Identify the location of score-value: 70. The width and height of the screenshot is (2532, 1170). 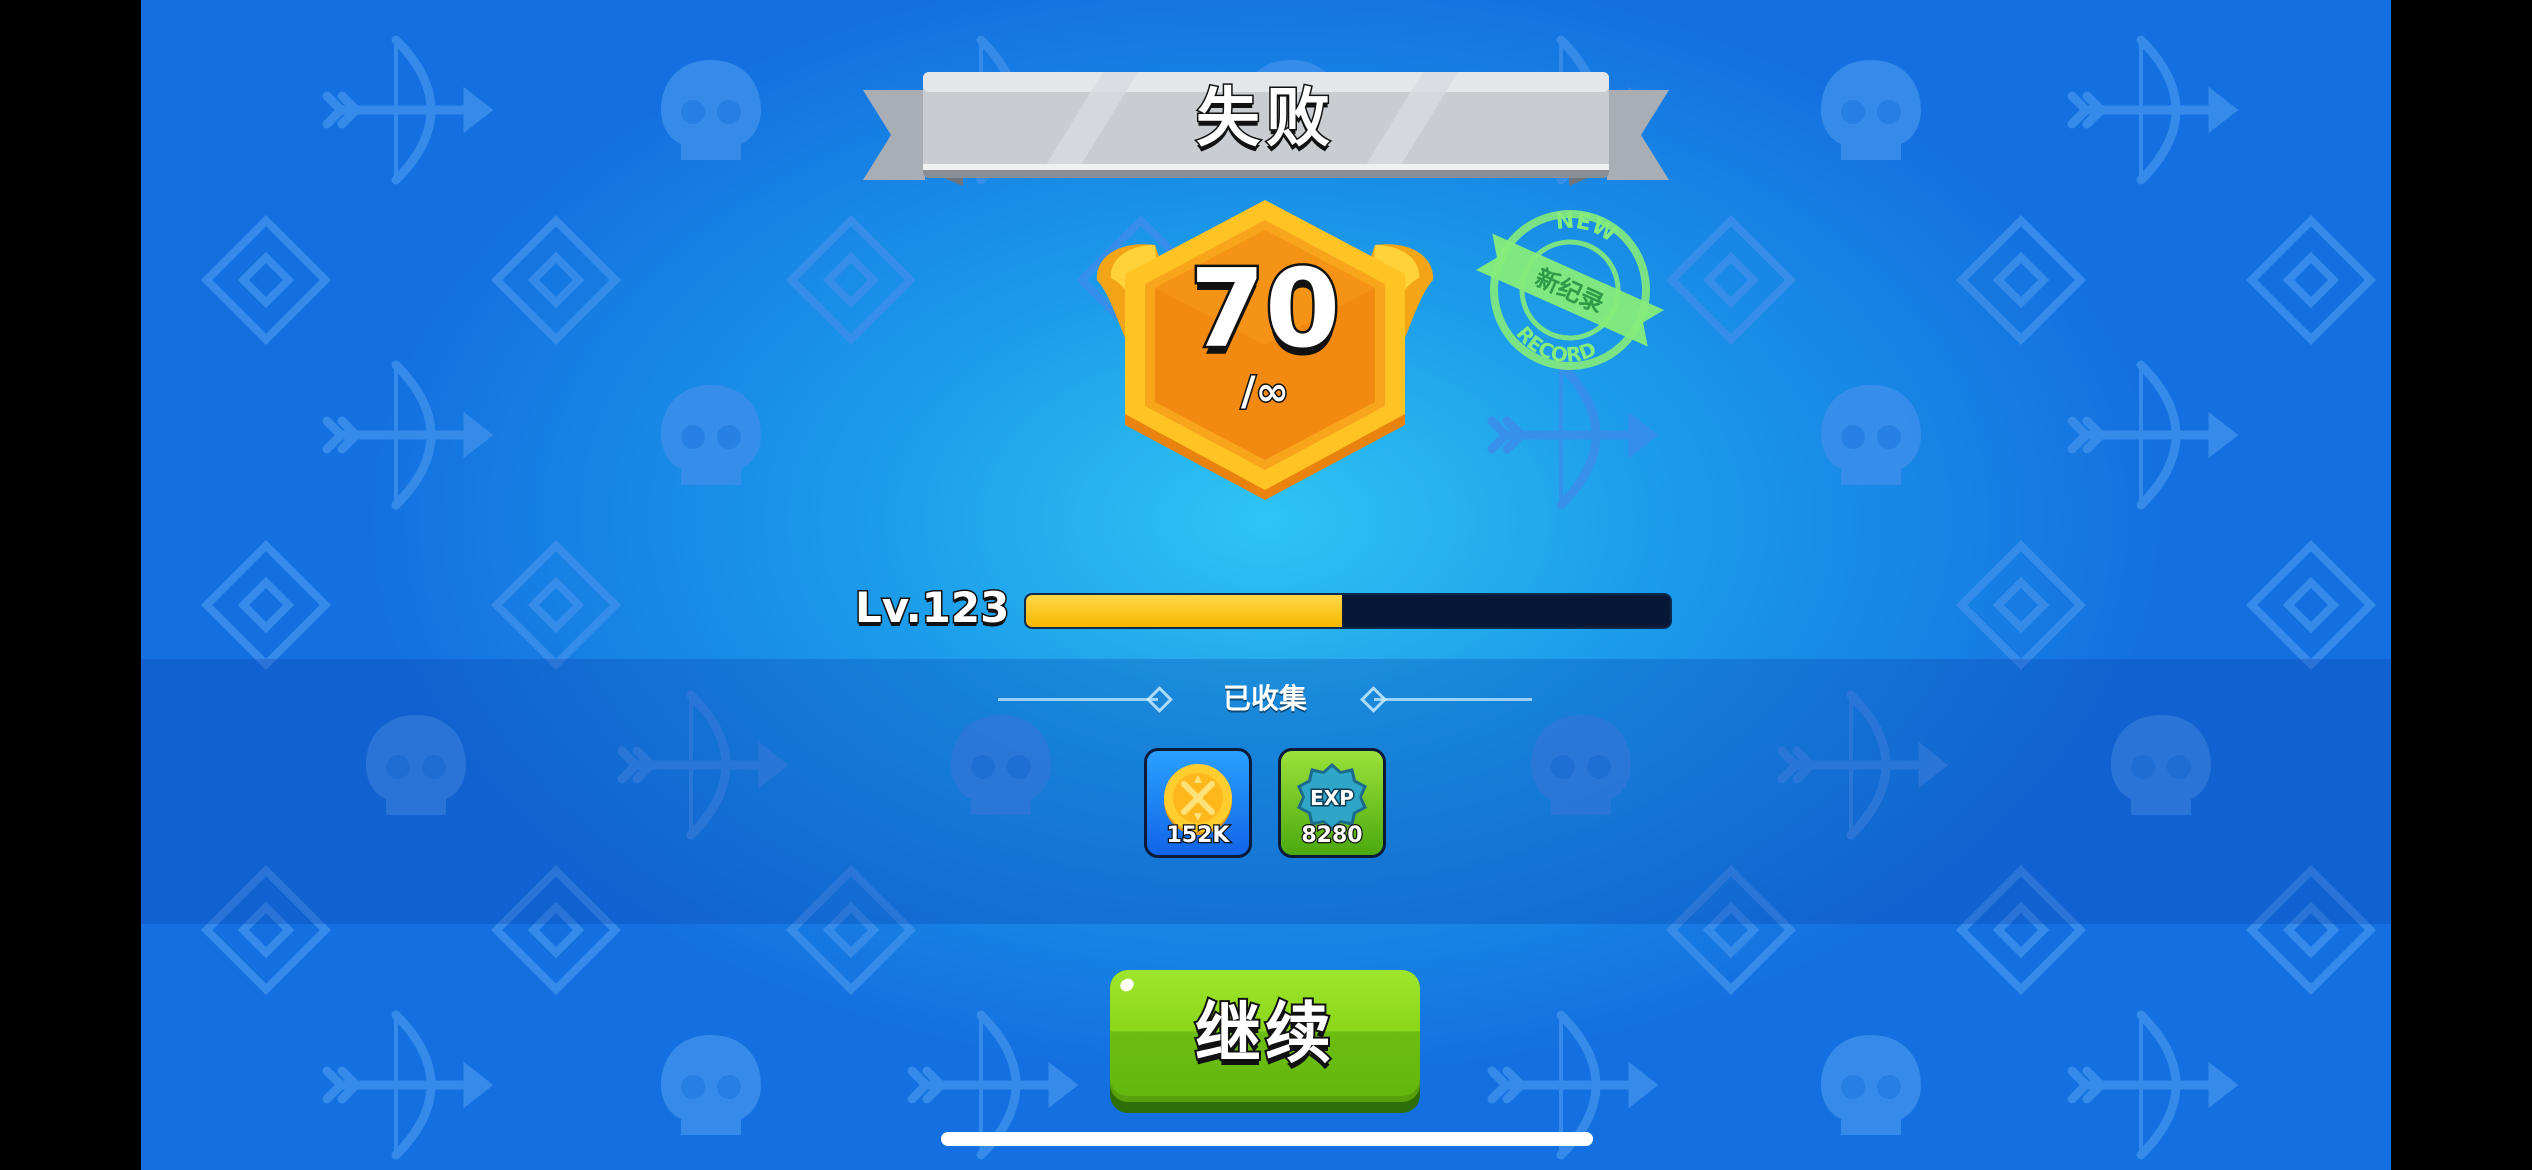
(1264, 309).